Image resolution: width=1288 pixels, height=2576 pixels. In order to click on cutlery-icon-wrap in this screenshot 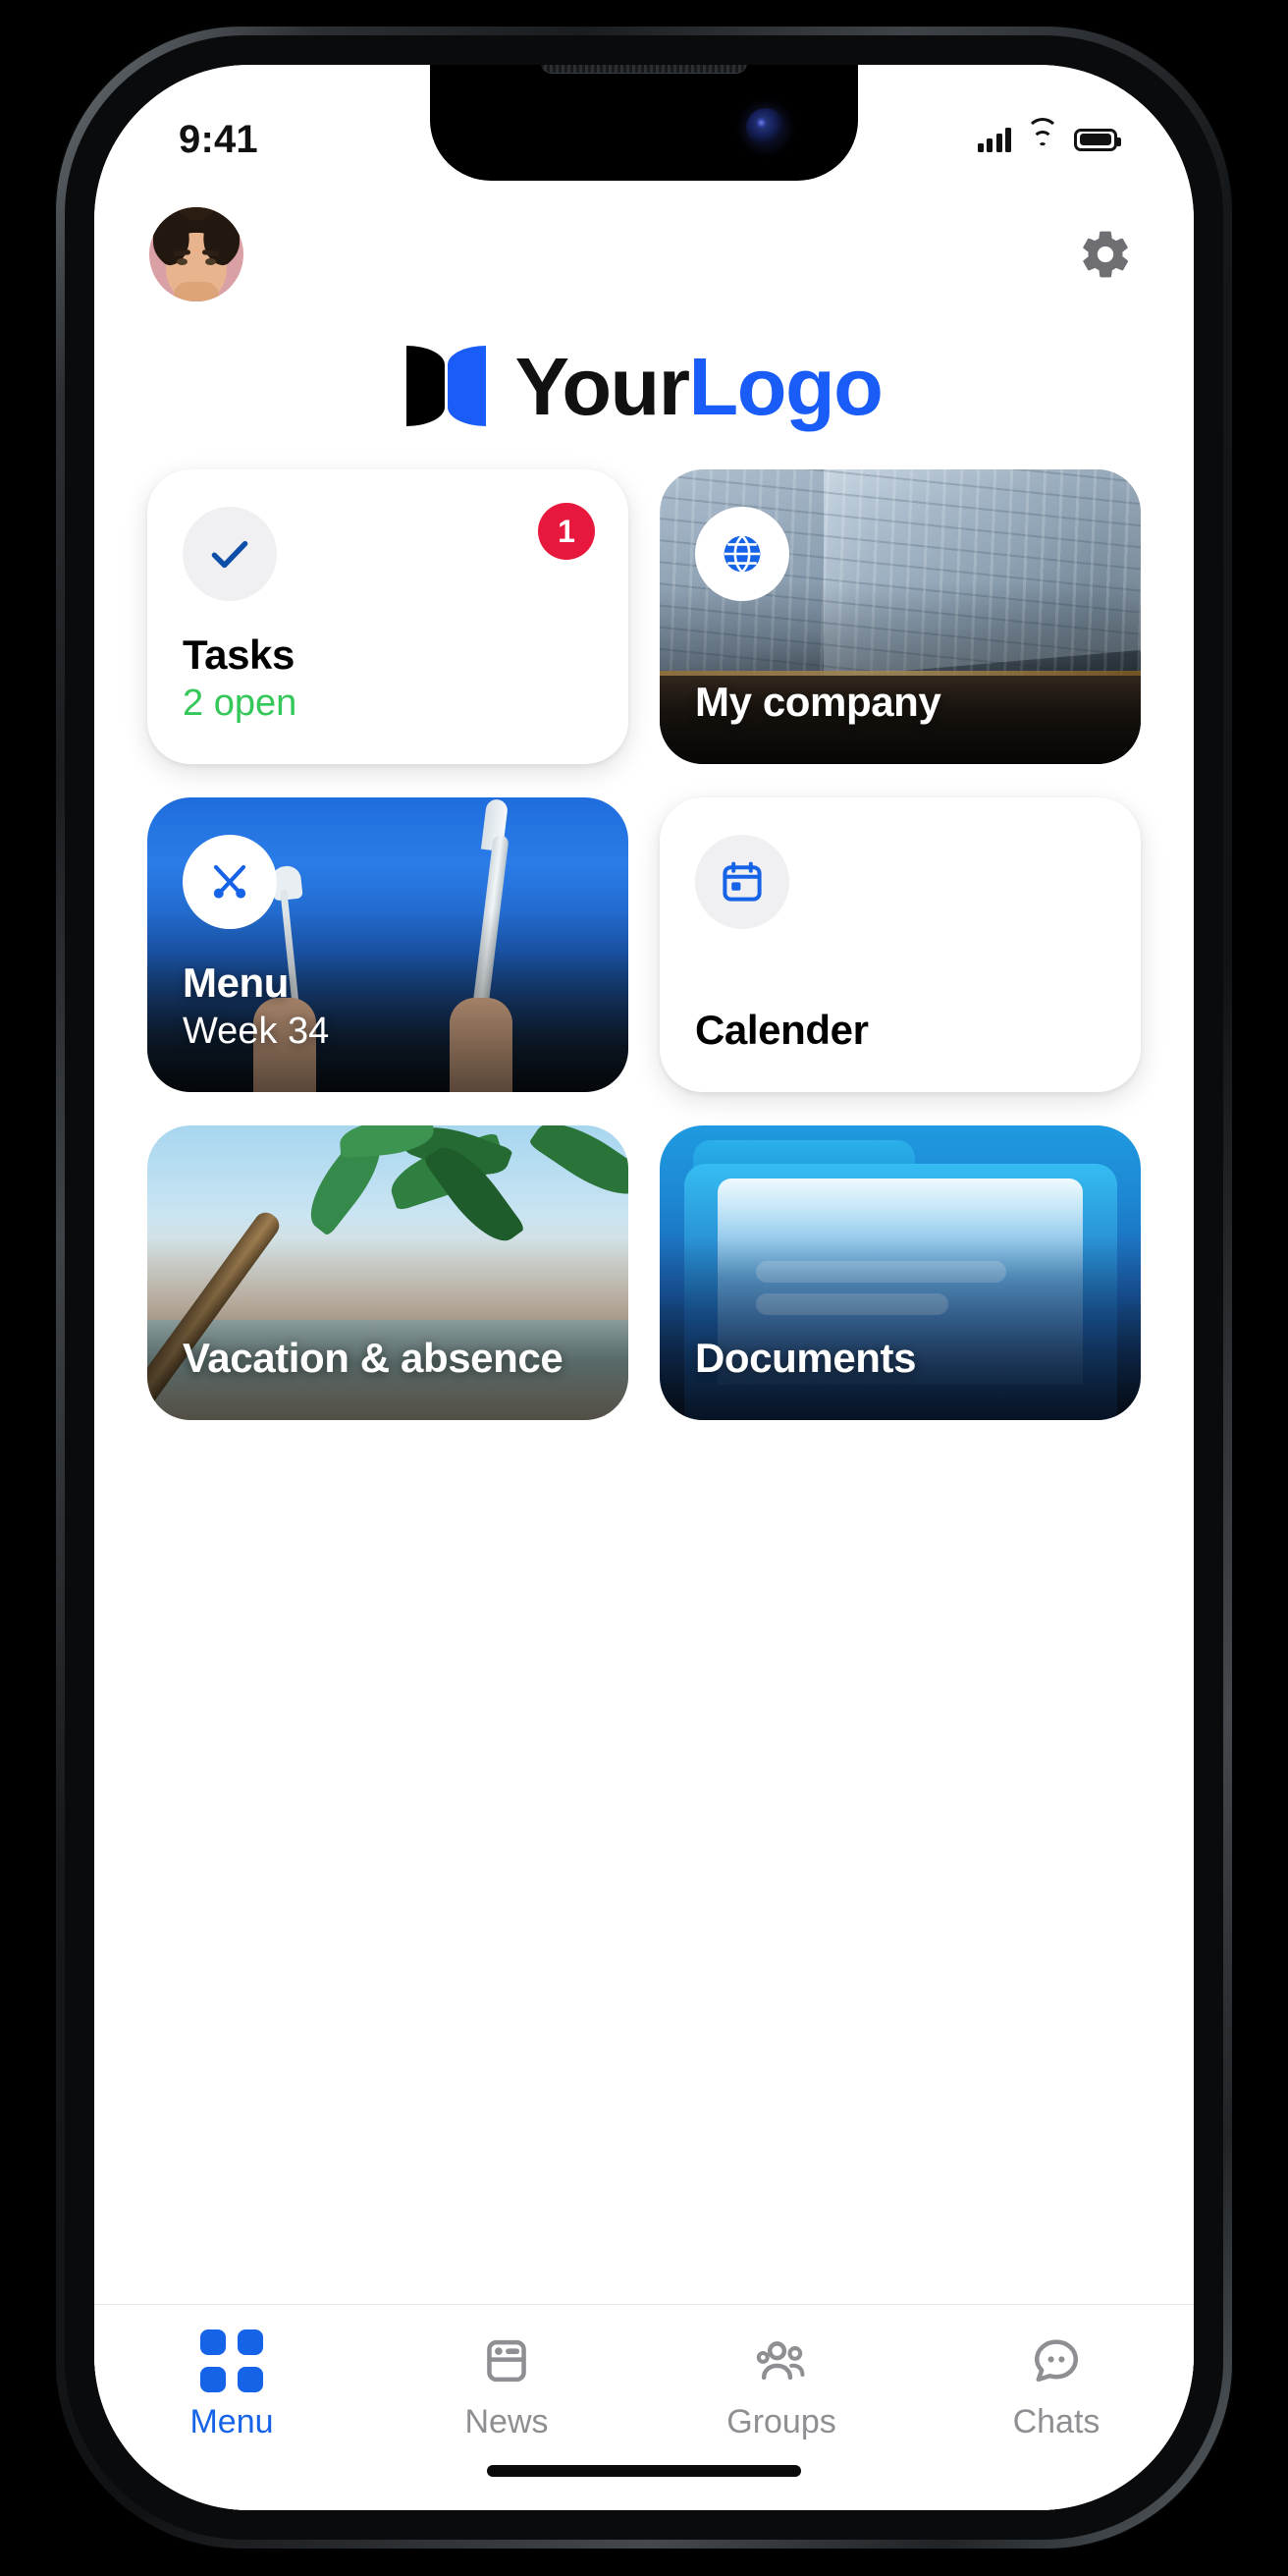, I will do `click(230, 882)`.